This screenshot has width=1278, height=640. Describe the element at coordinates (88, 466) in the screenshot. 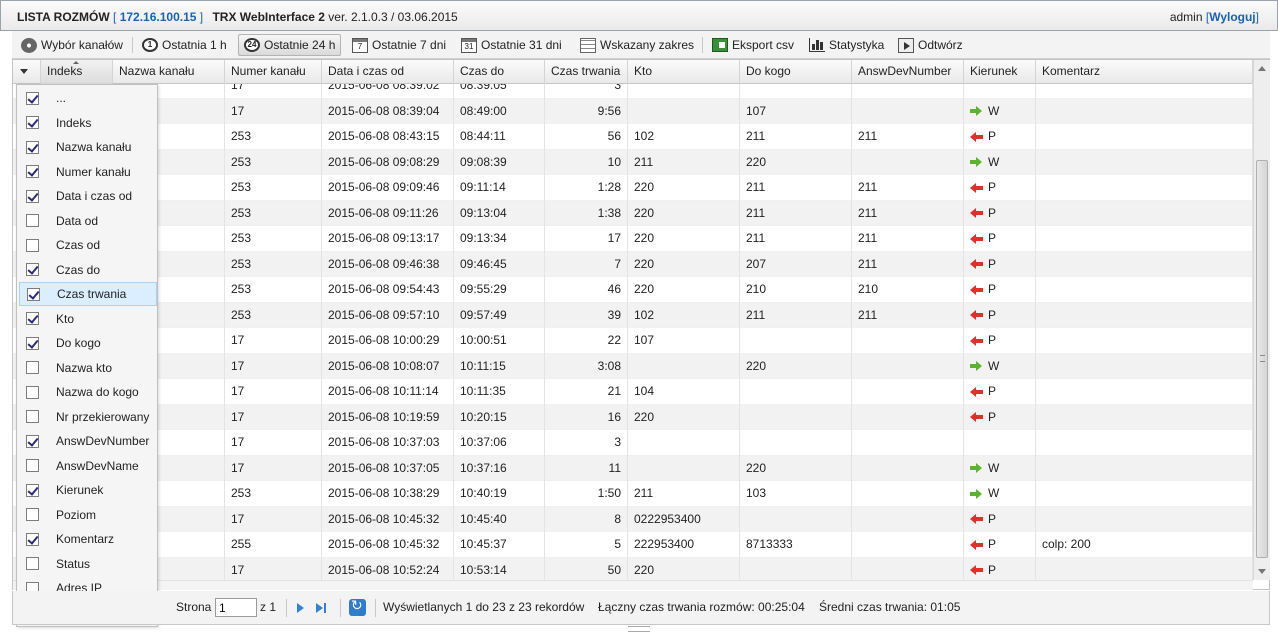

I see `column-menu-item: AnswDevName` at that location.